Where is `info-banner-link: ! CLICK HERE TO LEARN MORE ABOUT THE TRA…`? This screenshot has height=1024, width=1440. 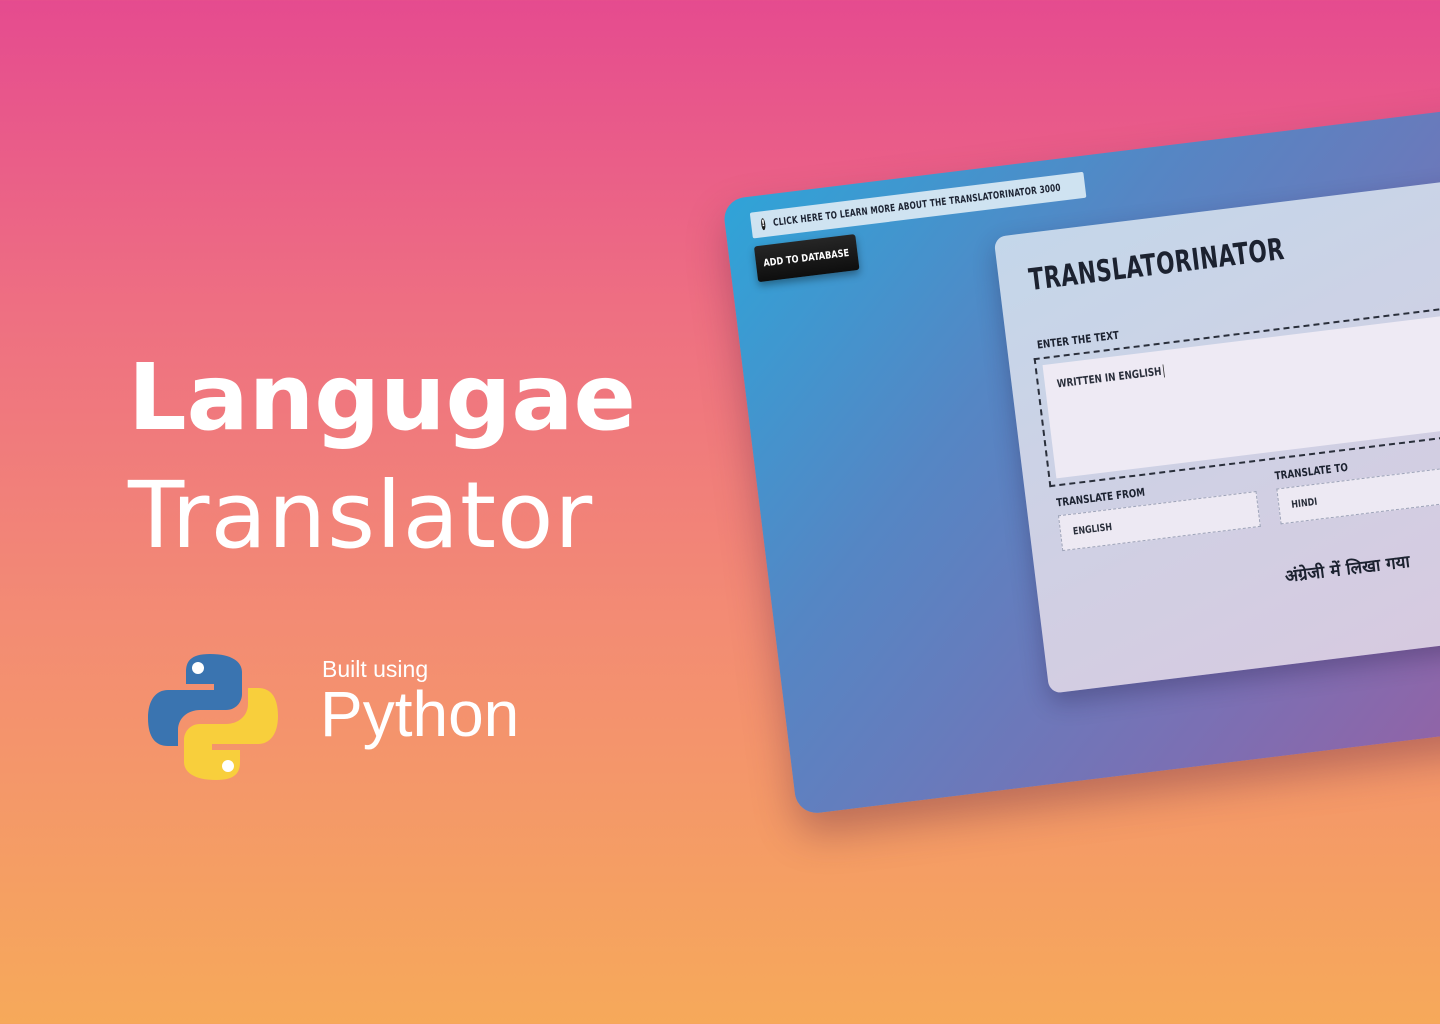 info-banner-link: ! CLICK HERE TO LEARN MORE ABOUT THE TRA… is located at coordinates (918, 205).